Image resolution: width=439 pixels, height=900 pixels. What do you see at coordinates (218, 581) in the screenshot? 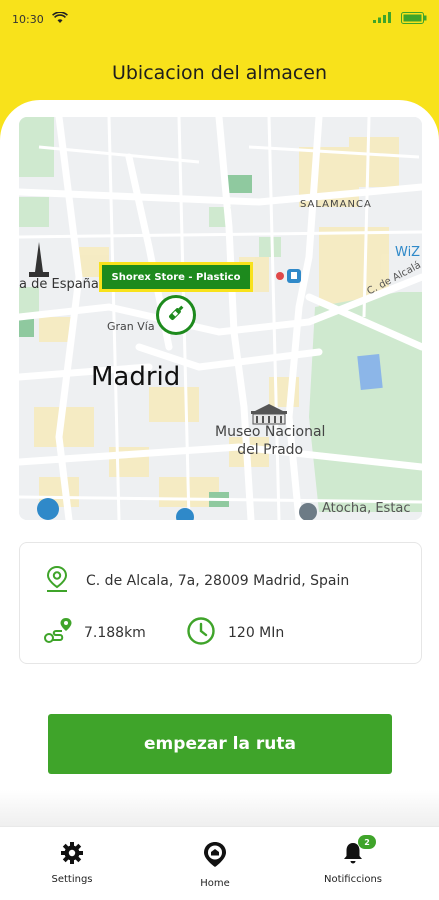
I see `address-text: C. de Alcala, 7a, 28009 Madrid, Spain` at bounding box center [218, 581].